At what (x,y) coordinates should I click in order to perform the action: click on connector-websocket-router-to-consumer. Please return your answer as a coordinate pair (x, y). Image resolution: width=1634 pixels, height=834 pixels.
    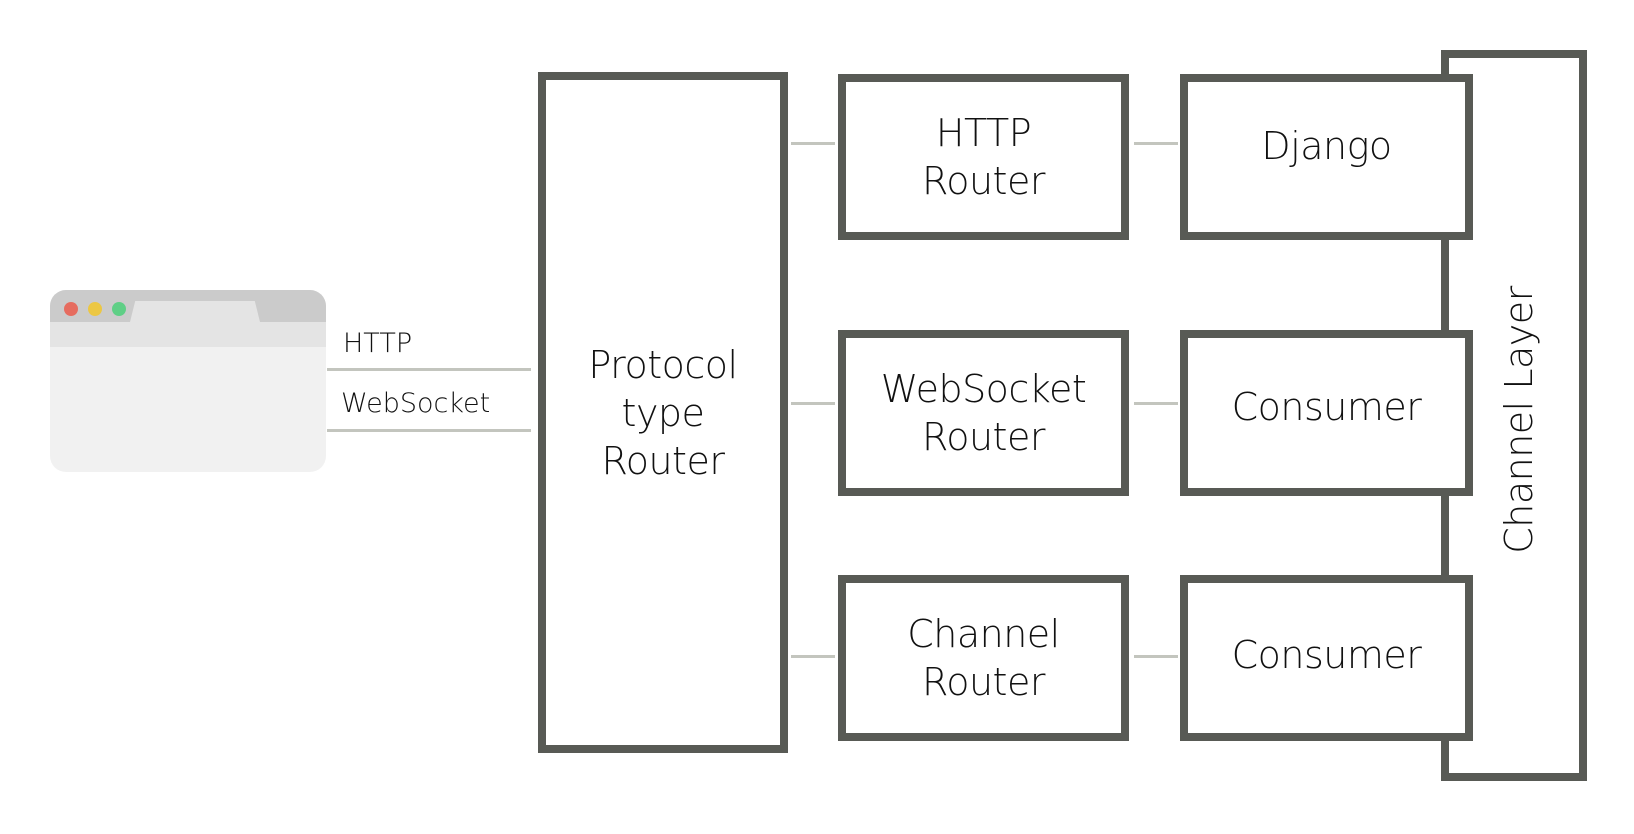
    Looking at the image, I should click on (1156, 403).